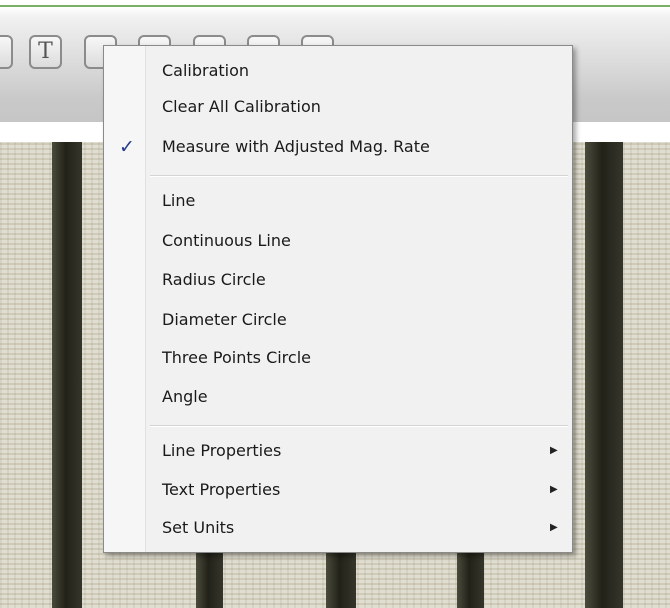 This screenshot has width=670, height=608. What do you see at coordinates (224, 319) in the screenshot?
I see `menu-item-label: Diameter Circle` at bounding box center [224, 319].